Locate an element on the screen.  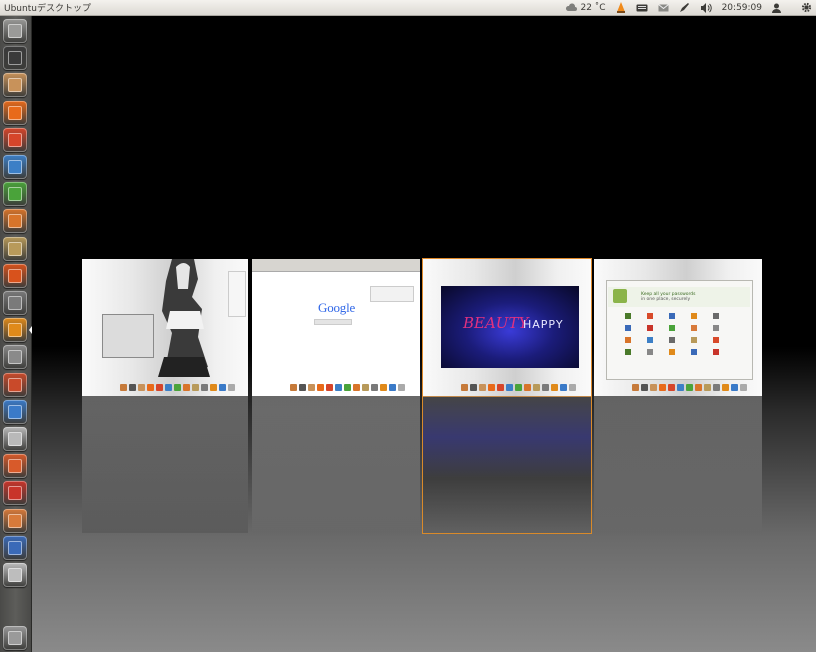
libreoffice-writer-icon is located at coordinates (15, 167).